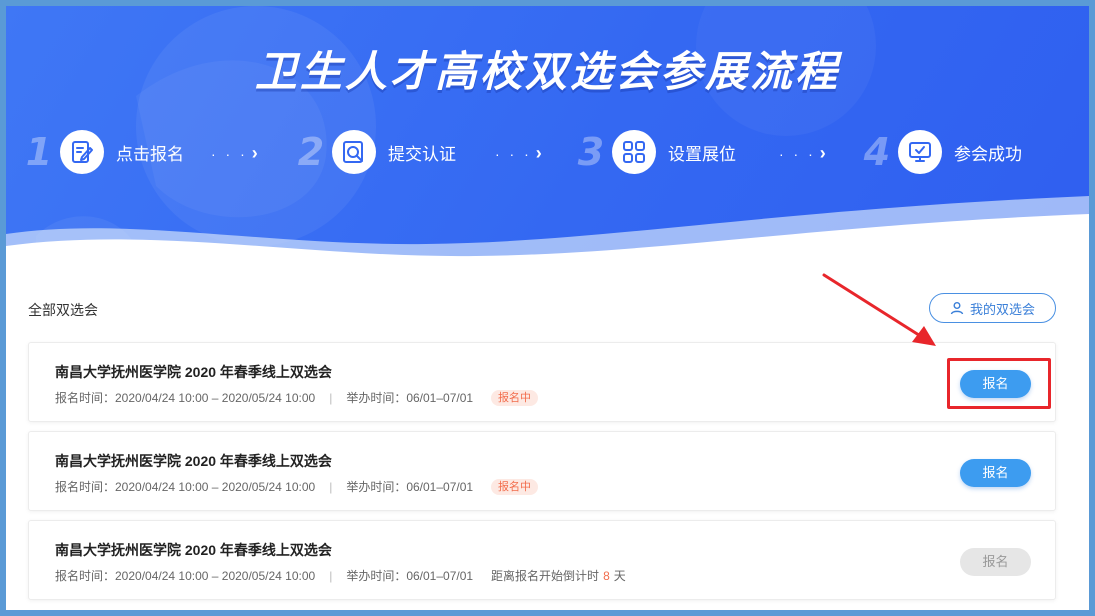 This screenshot has height=616, width=1095. I want to click on step-1: 1 点击报名, so click(103, 152).